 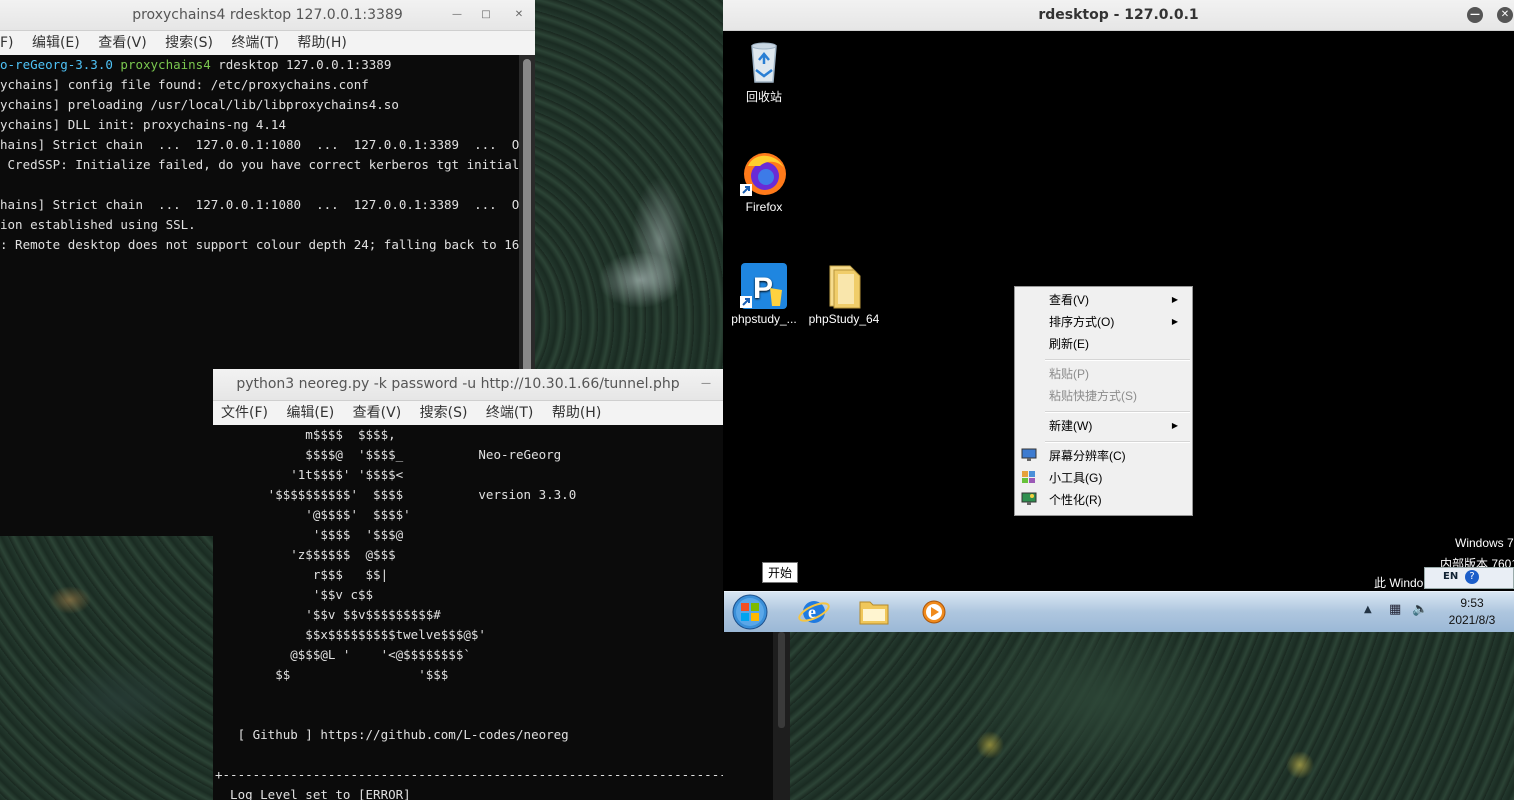 I want to click on windows-taskbar: e ▲ ▦ 🔈 9:53 2021/8/3, so click(x=1119, y=611).